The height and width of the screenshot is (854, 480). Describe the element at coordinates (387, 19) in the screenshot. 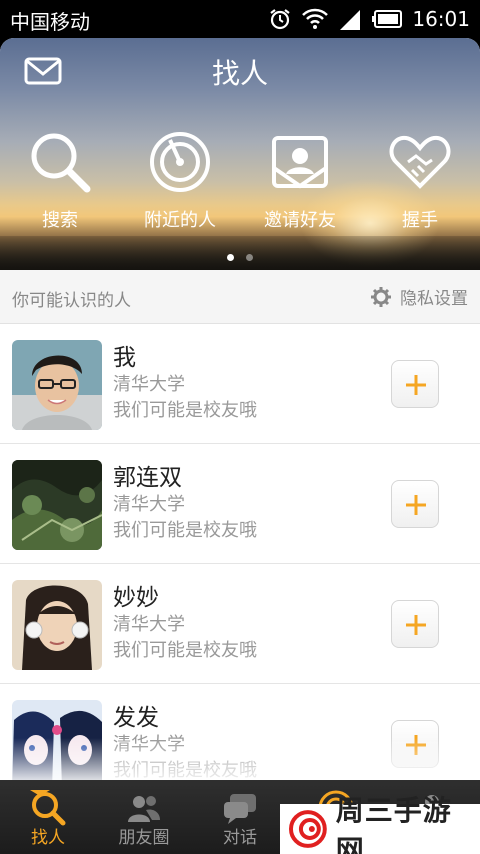

I see `battery-icon` at that location.